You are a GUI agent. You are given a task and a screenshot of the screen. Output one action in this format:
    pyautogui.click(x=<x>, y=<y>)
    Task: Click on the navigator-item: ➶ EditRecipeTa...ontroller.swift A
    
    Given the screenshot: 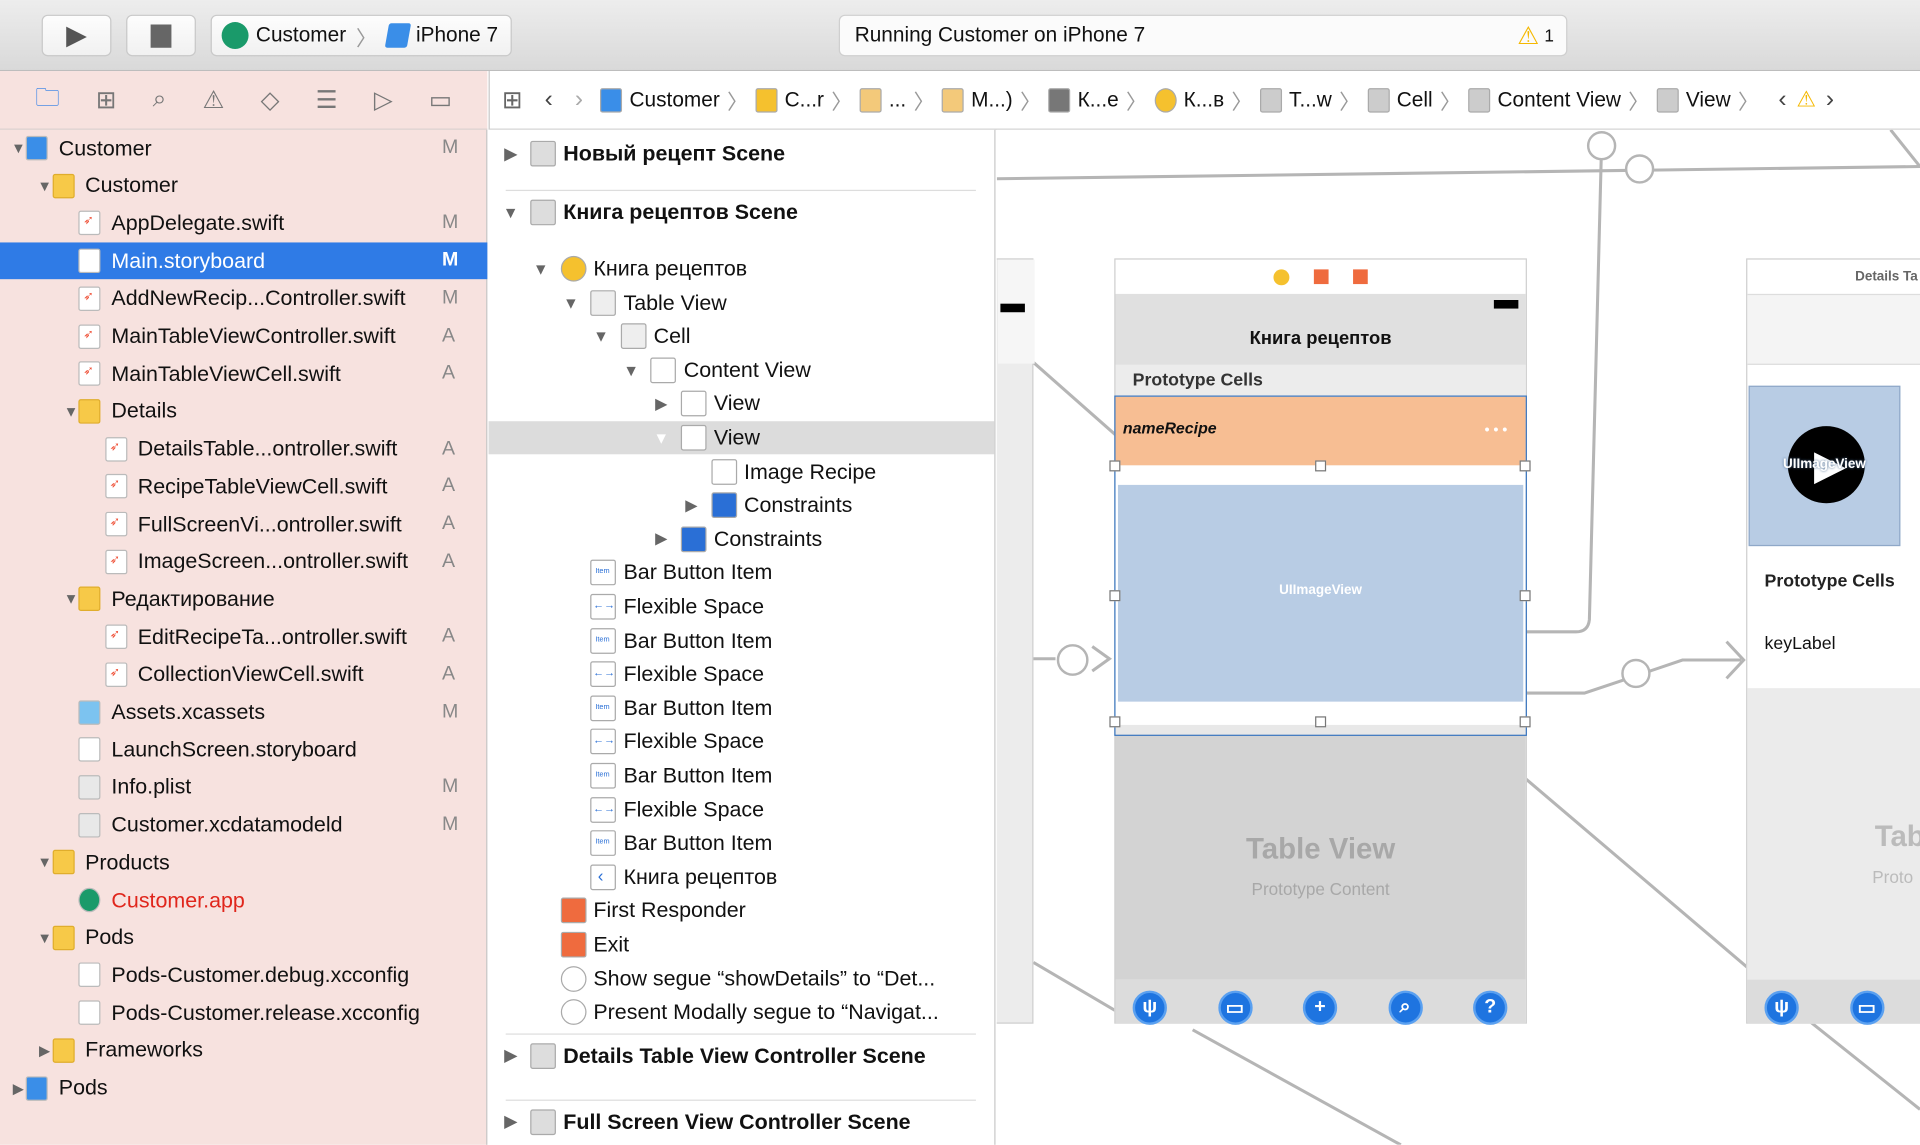 What is the action you would take?
    pyautogui.click(x=243, y=636)
    